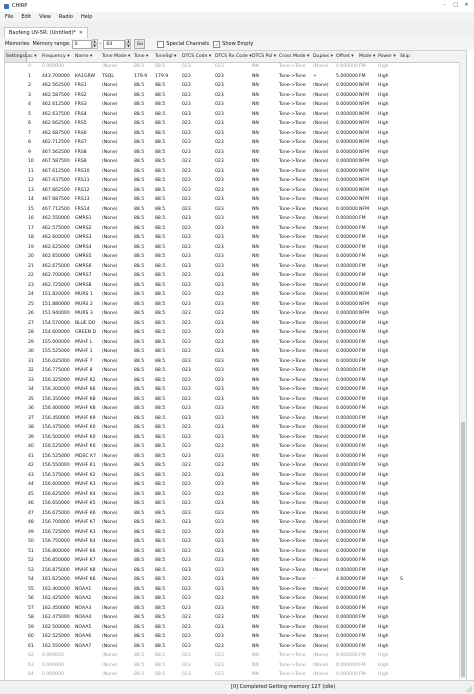  What do you see at coordinates (56, 191) in the screenshot?
I see `cell-freq: 467.662500` at bounding box center [56, 191].